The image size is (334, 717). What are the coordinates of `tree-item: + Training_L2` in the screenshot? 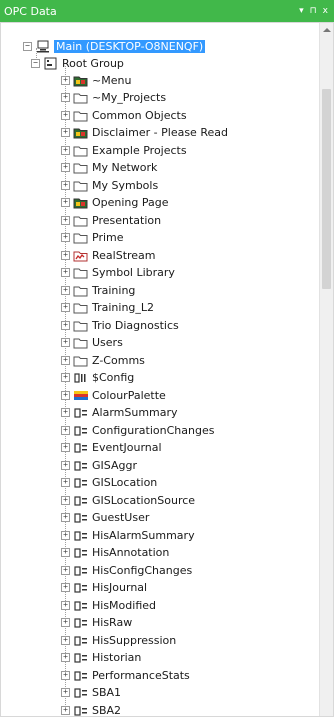 It's located at (107, 308).